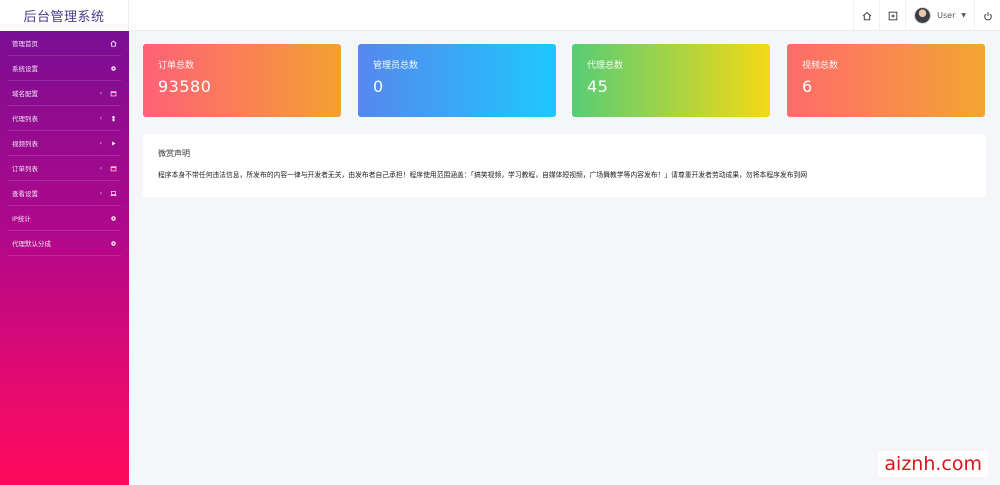 Image resolution: width=1000 pixels, height=485 pixels. What do you see at coordinates (25, 169) in the screenshot?
I see `sidebar-item-label: 订单列表` at bounding box center [25, 169].